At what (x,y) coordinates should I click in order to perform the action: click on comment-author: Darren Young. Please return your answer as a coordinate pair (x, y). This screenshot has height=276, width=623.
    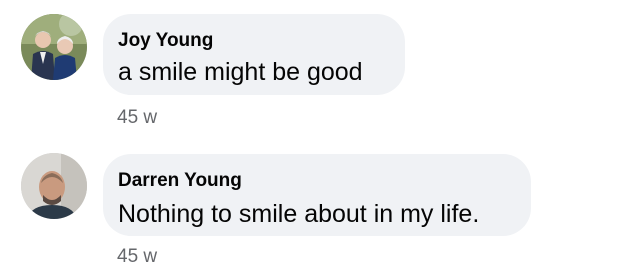
    Looking at the image, I should click on (180, 181).